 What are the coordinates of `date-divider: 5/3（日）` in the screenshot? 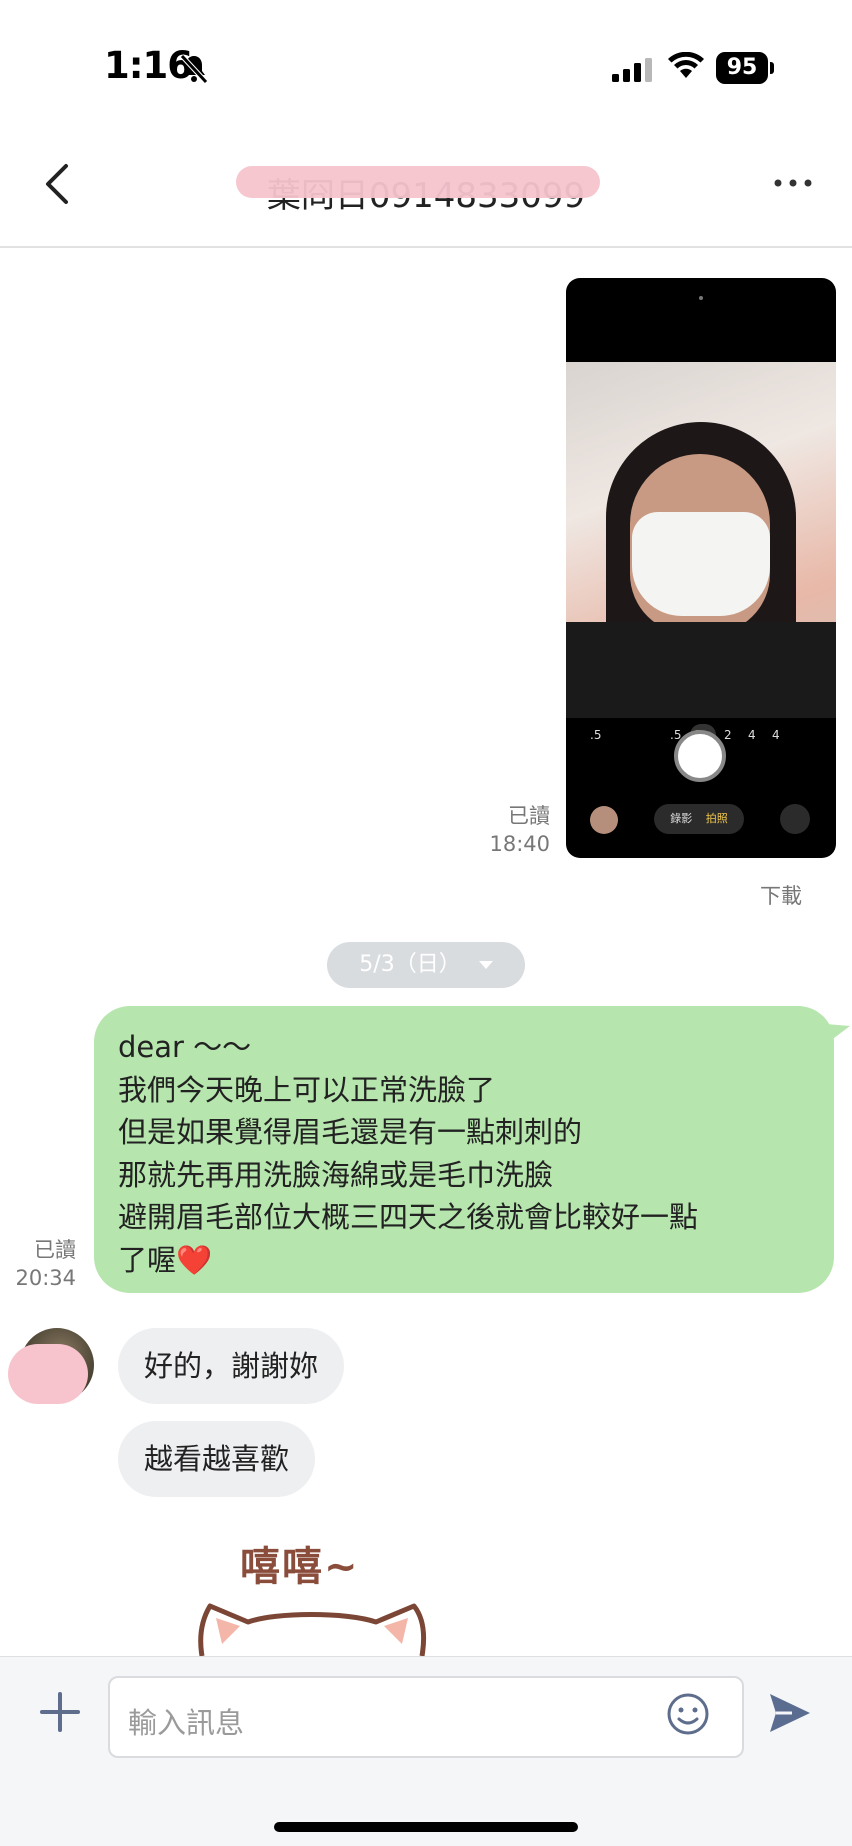 It's located at (426, 965).